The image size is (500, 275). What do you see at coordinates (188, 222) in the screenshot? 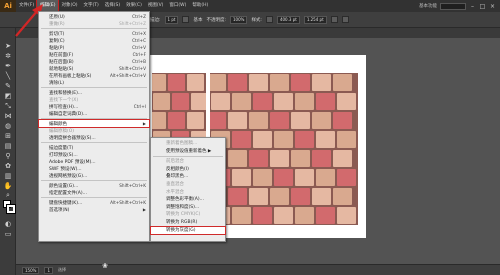
I see `color-submenu-item: 转换为 RGB(R)` at bounding box center [188, 222].